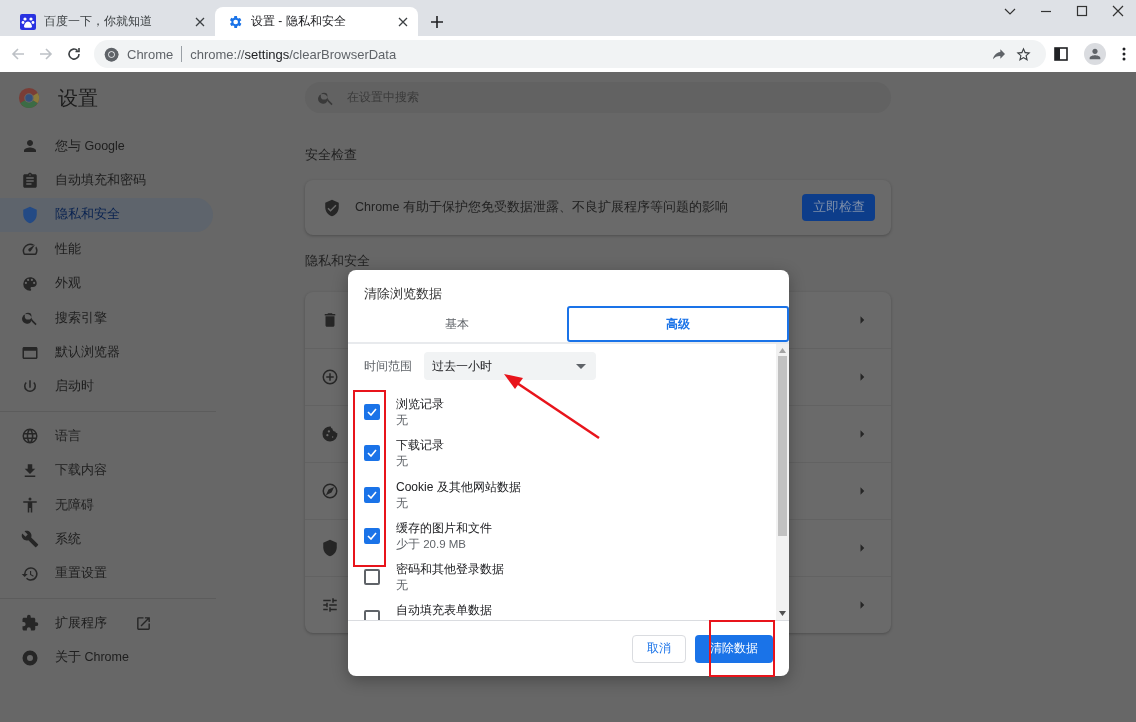 The image size is (1136, 722). I want to click on shield-check-icon, so click(332, 207).